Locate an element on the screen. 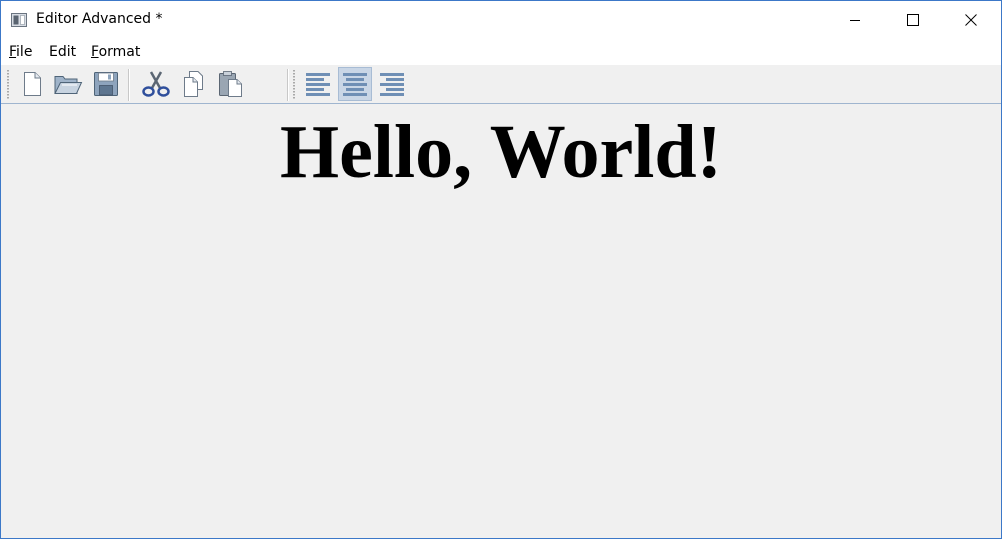  menu-edit: Edit is located at coordinates (62, 52).